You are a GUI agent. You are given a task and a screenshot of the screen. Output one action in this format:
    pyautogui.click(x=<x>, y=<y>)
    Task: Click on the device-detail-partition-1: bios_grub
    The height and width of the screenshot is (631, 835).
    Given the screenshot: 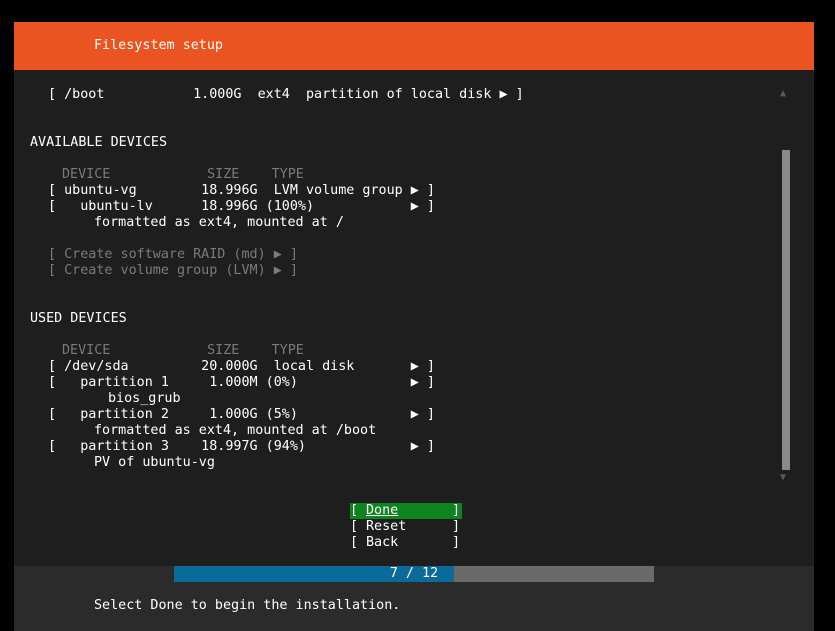 What is the action you would take?
    pyautogui.click(x=144, y=398)
    